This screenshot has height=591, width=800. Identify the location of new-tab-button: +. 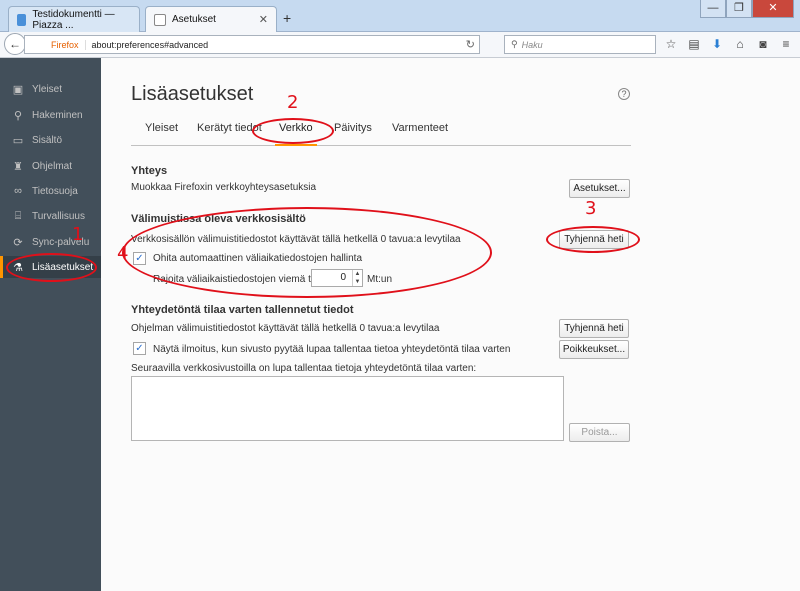
(287, 18).